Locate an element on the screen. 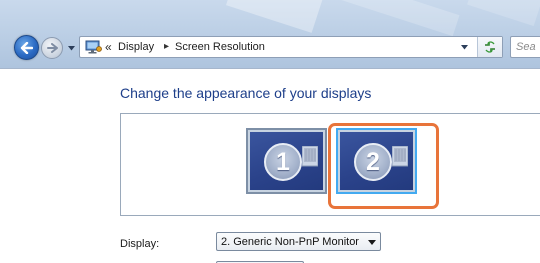 The width and height of the screenshot is (540, 263). breadcrumb-display: Display is located at coordinates (136, 47).